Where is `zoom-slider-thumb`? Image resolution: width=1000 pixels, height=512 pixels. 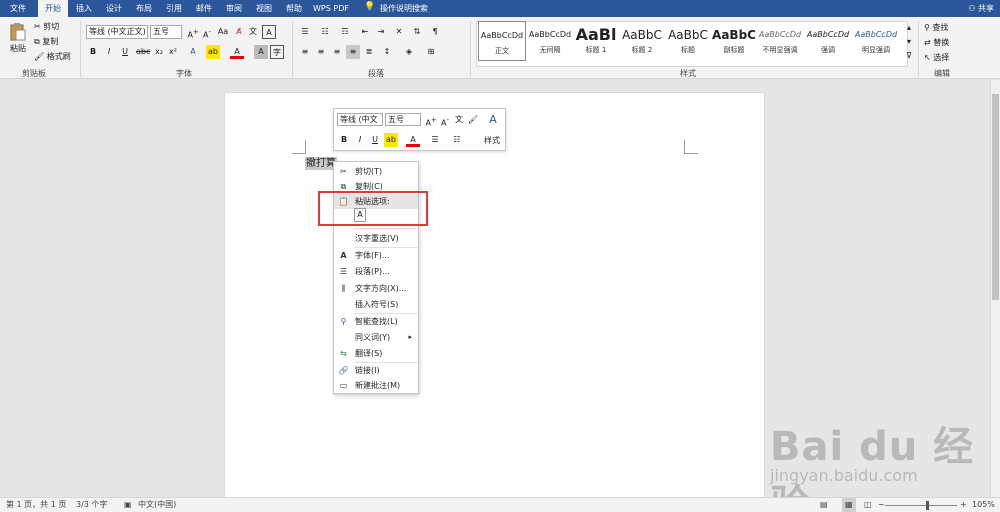
zoom-slider-thumb is located at coordinates (927, 505).